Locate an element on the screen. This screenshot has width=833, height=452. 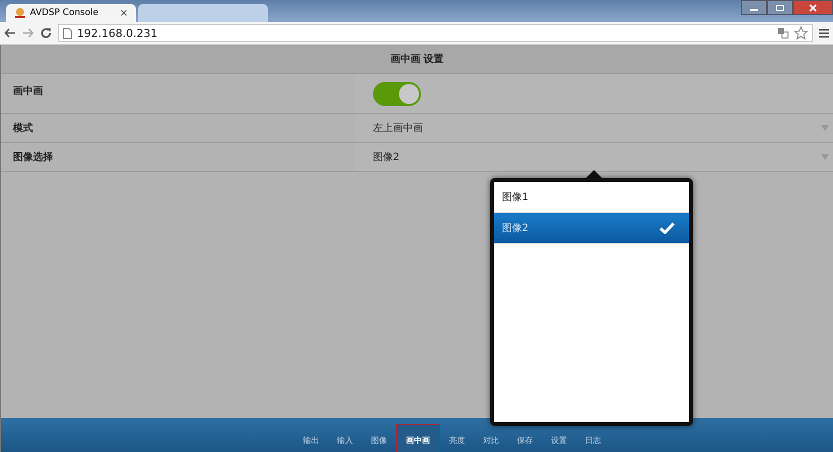
page-icon is located at coordinates (67, 33).